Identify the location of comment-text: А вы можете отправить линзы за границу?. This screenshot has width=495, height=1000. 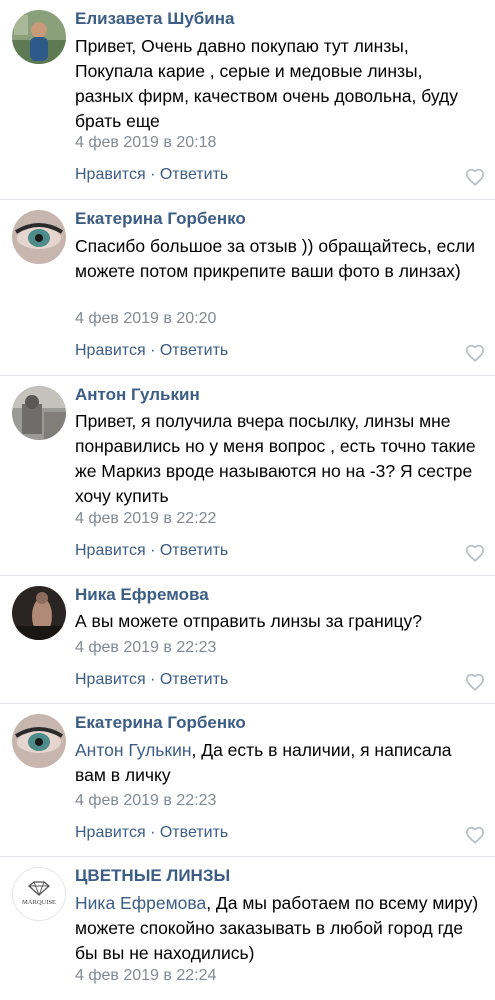
(249, 621).